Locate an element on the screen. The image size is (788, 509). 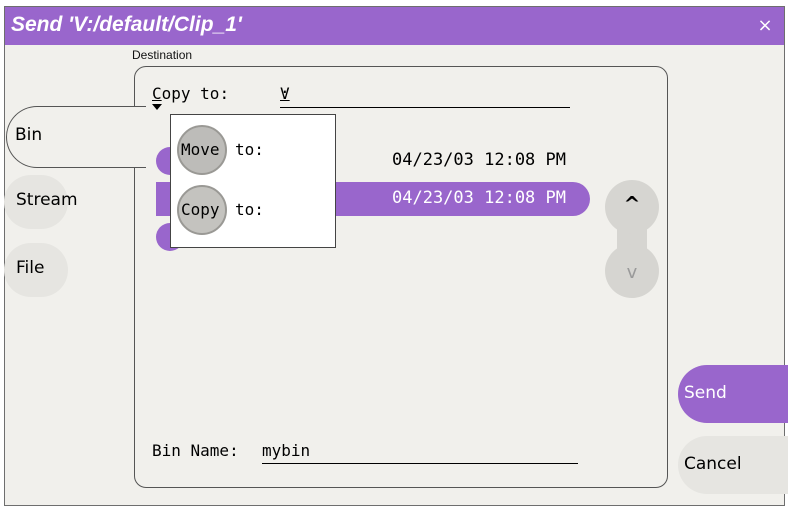
menu-item-move-word: Move is located at coordinates (200, 149).